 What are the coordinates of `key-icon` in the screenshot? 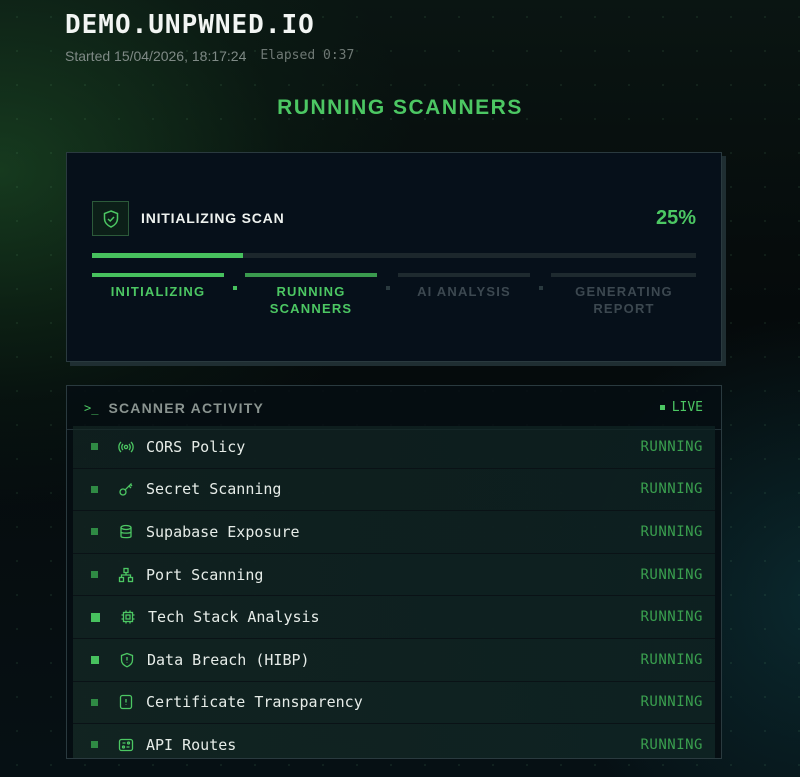 It's located at (126, 489).